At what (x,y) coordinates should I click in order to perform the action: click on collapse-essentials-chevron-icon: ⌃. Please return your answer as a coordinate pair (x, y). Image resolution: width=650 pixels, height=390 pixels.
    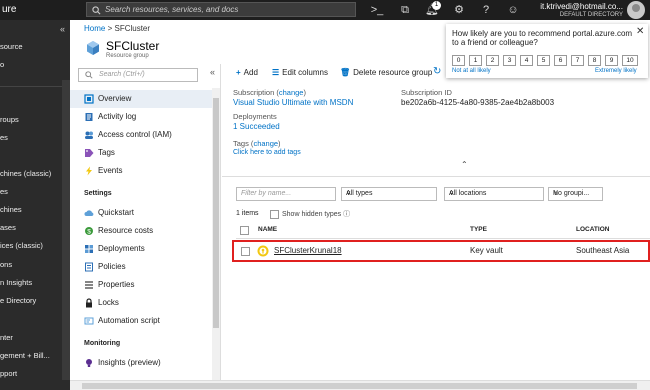
    Looking at the image, I should click on (464, 164).